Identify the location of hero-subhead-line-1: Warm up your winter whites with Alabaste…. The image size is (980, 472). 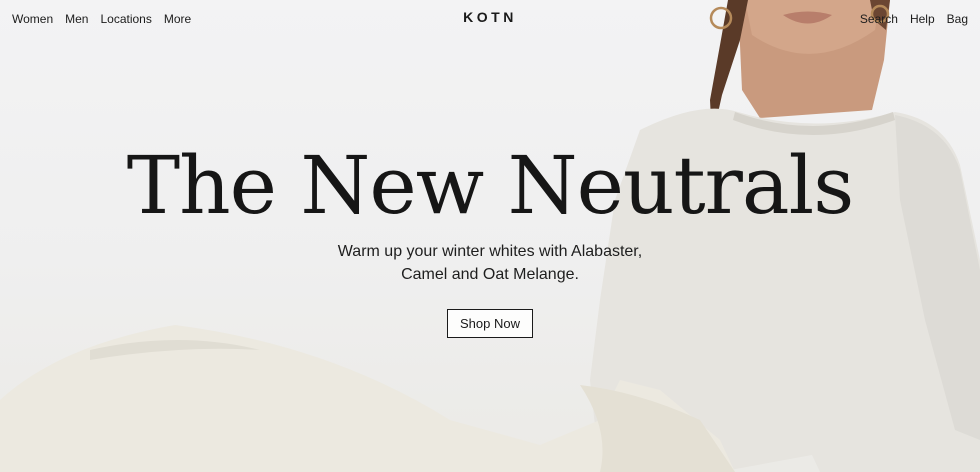
(490, 251).